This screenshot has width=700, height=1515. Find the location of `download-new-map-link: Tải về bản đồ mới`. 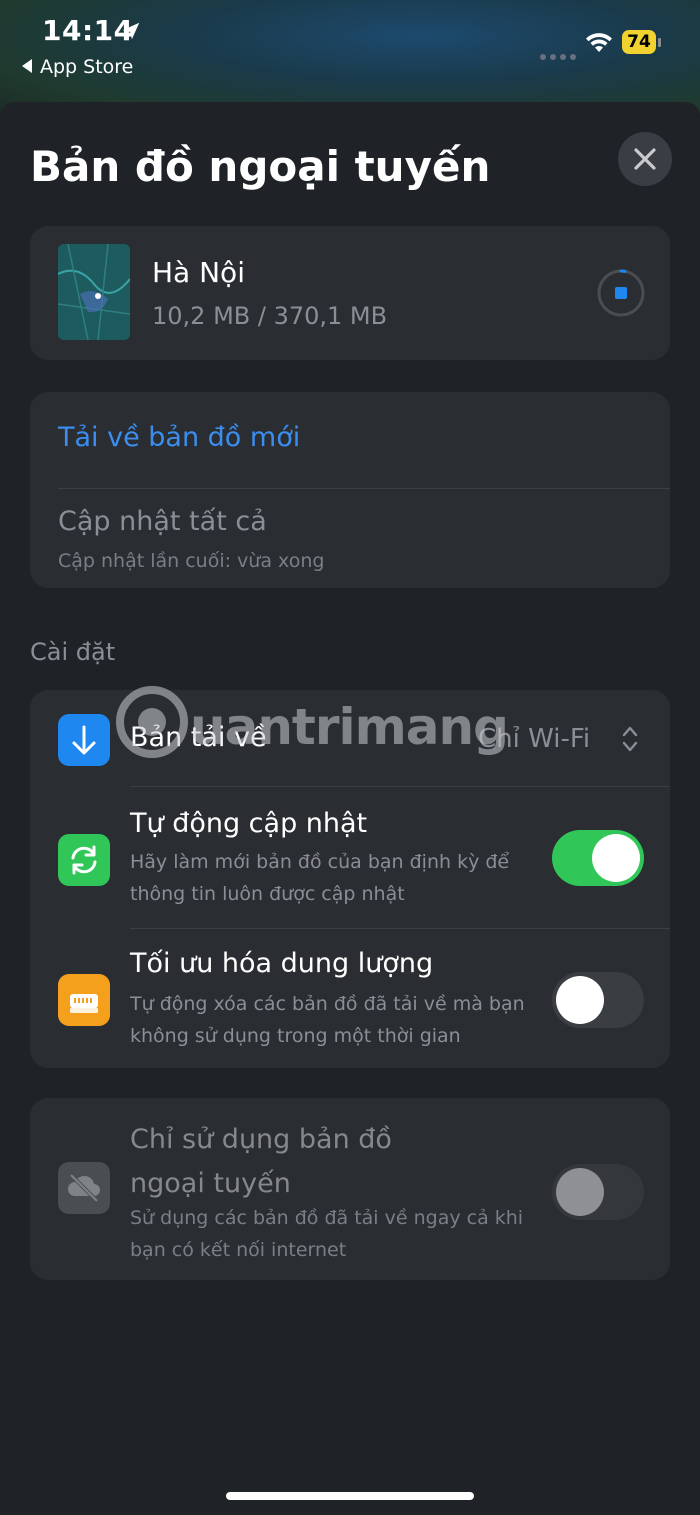

download-new-map-link: Tải về bản đồ mới is located at coordinates (179, 437).